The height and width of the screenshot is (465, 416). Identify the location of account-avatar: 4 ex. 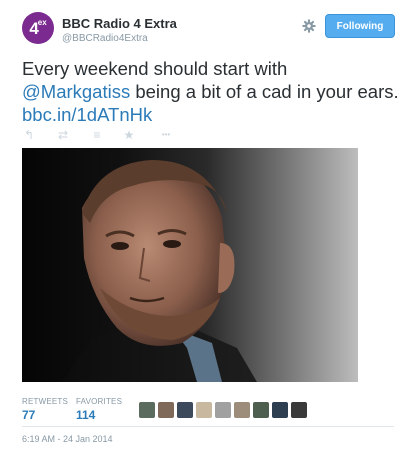
(38, 28).